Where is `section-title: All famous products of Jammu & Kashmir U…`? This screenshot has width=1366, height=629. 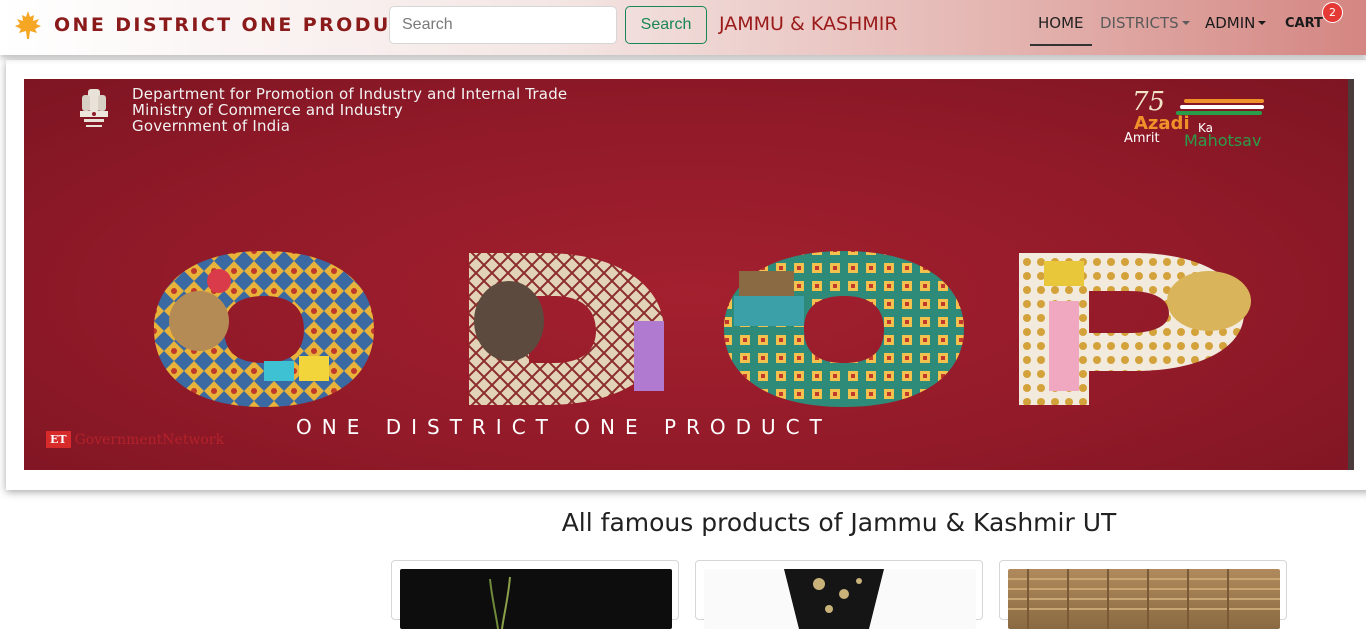 section-title: All famous products of Jammu & Kashmir U… is located at coordinates (839, 522).